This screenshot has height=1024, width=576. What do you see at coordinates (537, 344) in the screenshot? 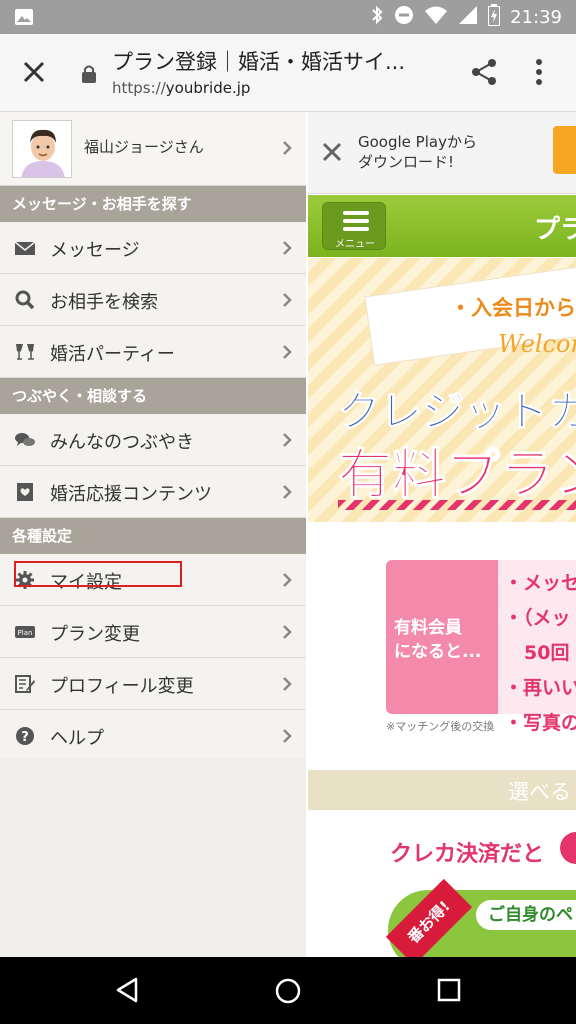
I see `welcome-text: Welcom` at bounding box center [537, 344].